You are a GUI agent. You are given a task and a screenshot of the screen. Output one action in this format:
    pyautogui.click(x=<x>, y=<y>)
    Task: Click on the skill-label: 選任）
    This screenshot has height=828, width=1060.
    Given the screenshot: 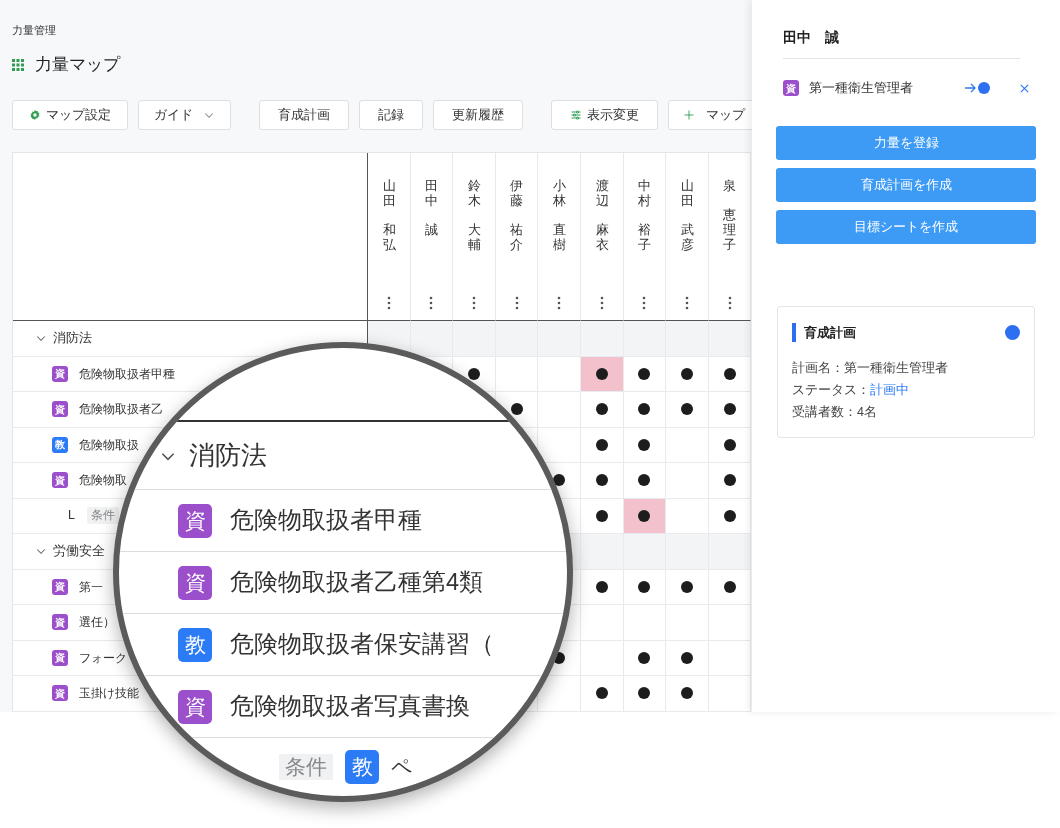 What is the action you would take?
    pyautogui.click(x=97, y=622)
    